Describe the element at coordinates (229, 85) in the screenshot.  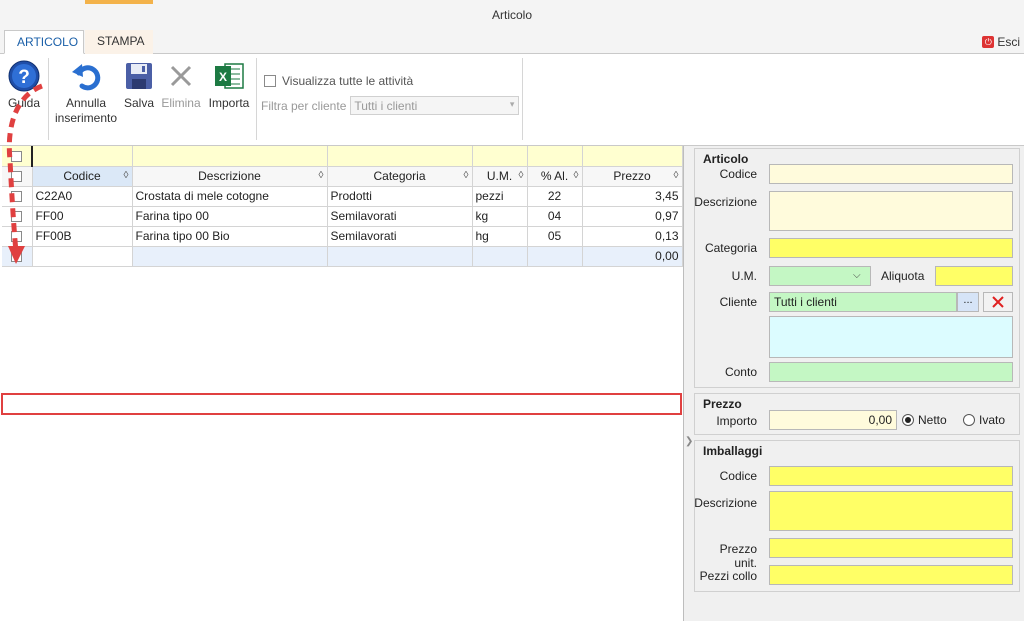
I see `importa-button: X Importa` at that location.